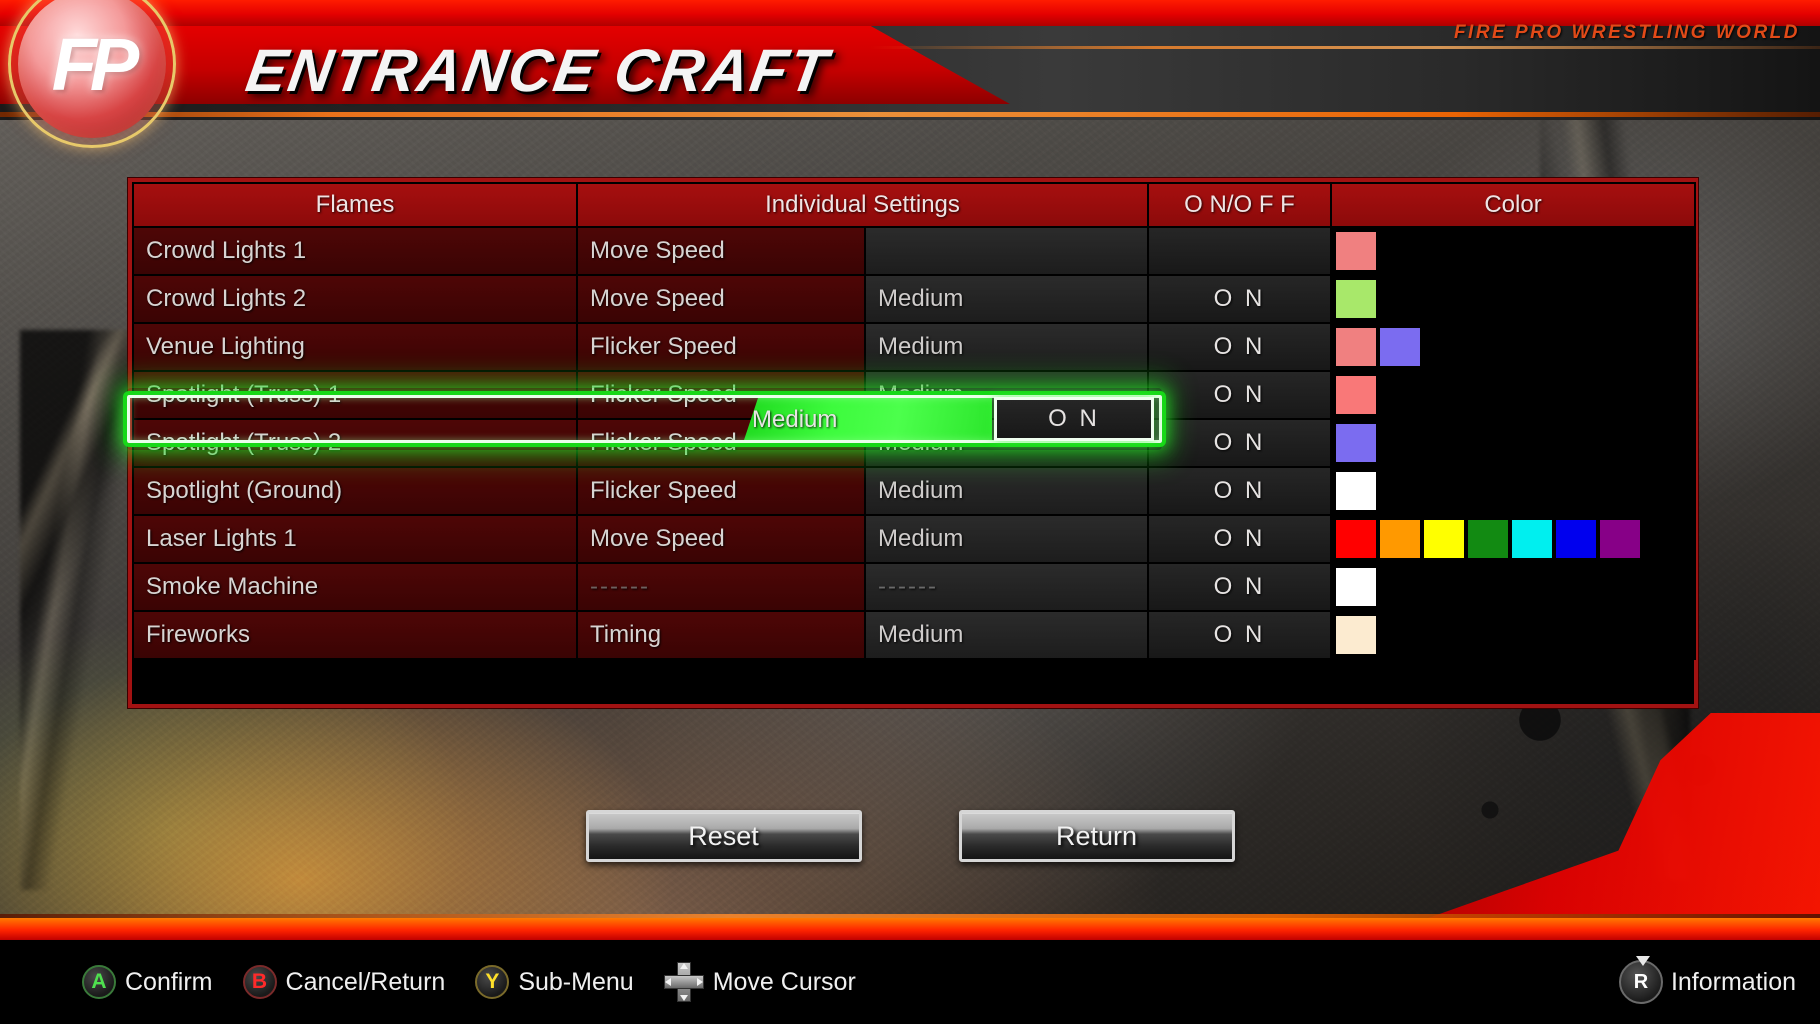 The height and width of the screenshot is (1024, 1820). What do you see at coordinates (1074, 419) in the screenshot?
I see `selected-onoff-value: O N` at bounding box center [1074, 419].